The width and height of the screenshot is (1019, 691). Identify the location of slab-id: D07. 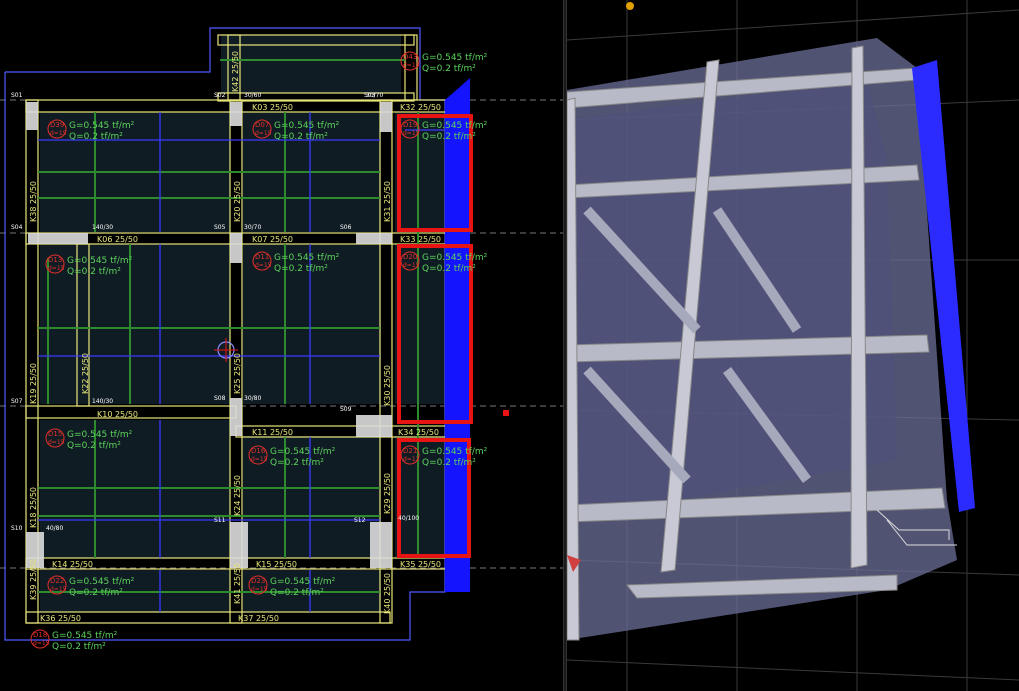
(262, 125).